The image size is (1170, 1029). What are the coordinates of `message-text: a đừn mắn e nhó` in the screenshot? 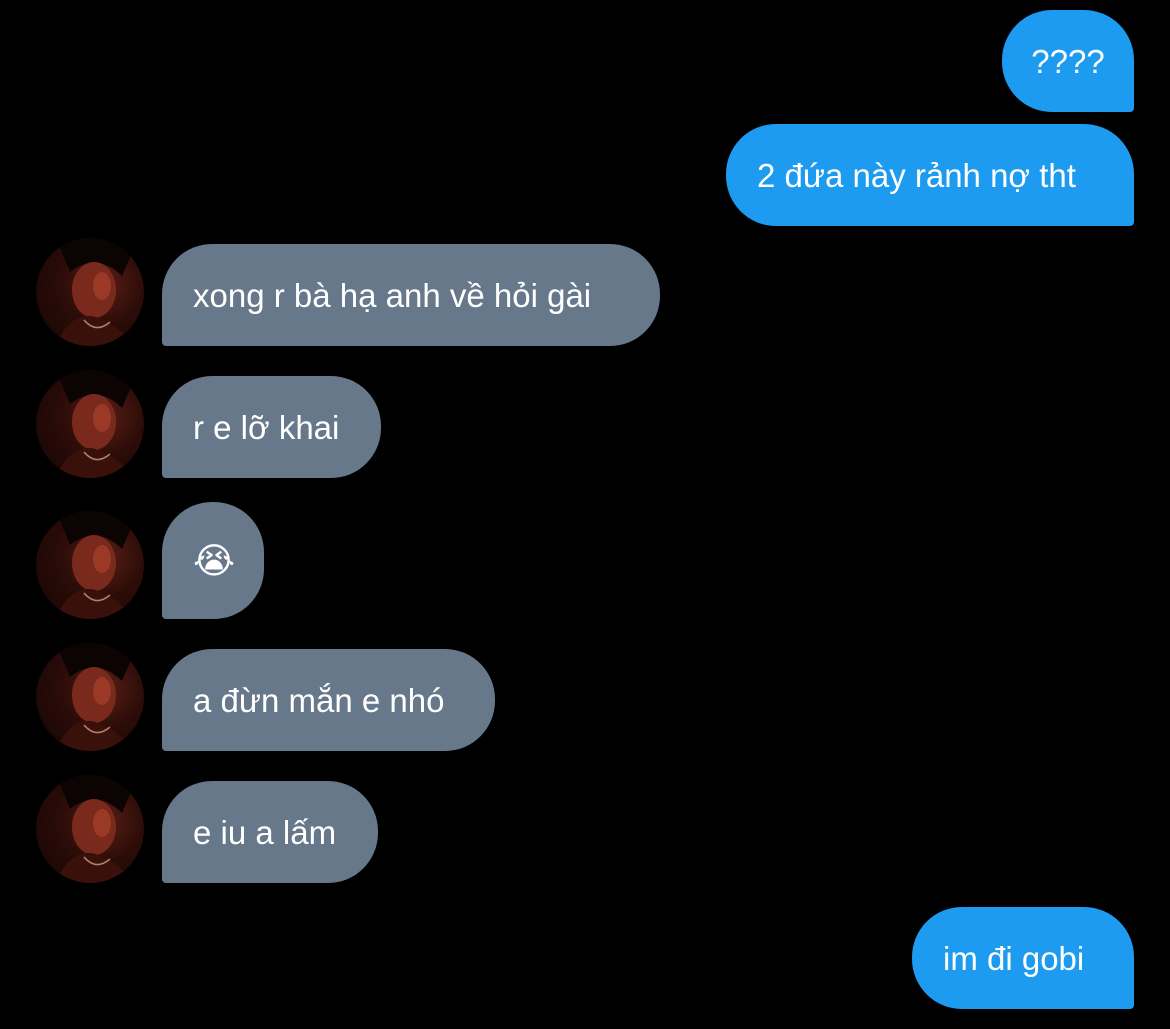 It's located at (319, 700).